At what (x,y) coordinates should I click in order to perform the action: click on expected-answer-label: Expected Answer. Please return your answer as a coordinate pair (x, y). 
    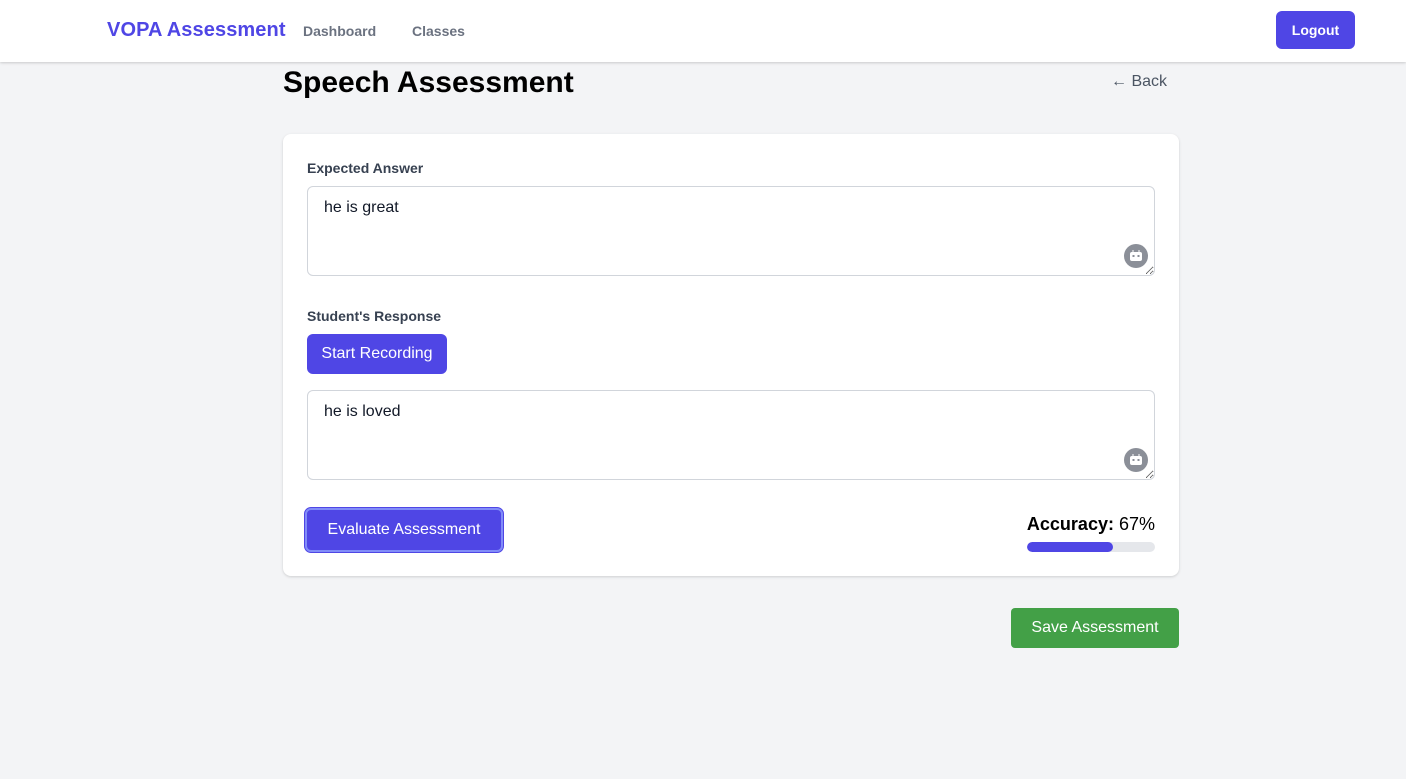
    Looking at the image, I should click on (365, 168).